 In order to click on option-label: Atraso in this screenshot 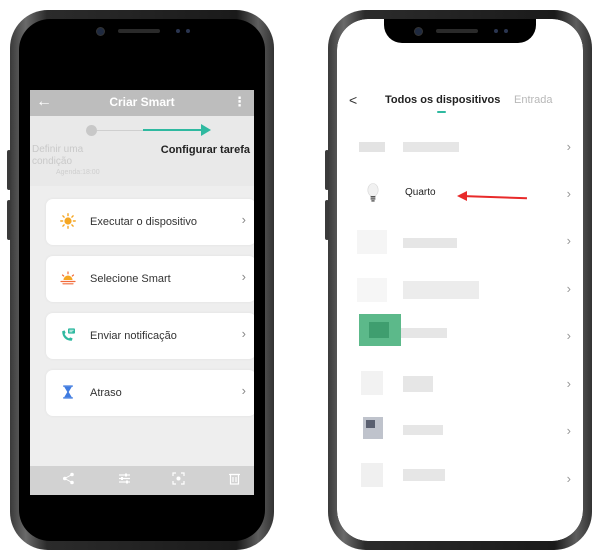, I will do `click(106, 393)`.